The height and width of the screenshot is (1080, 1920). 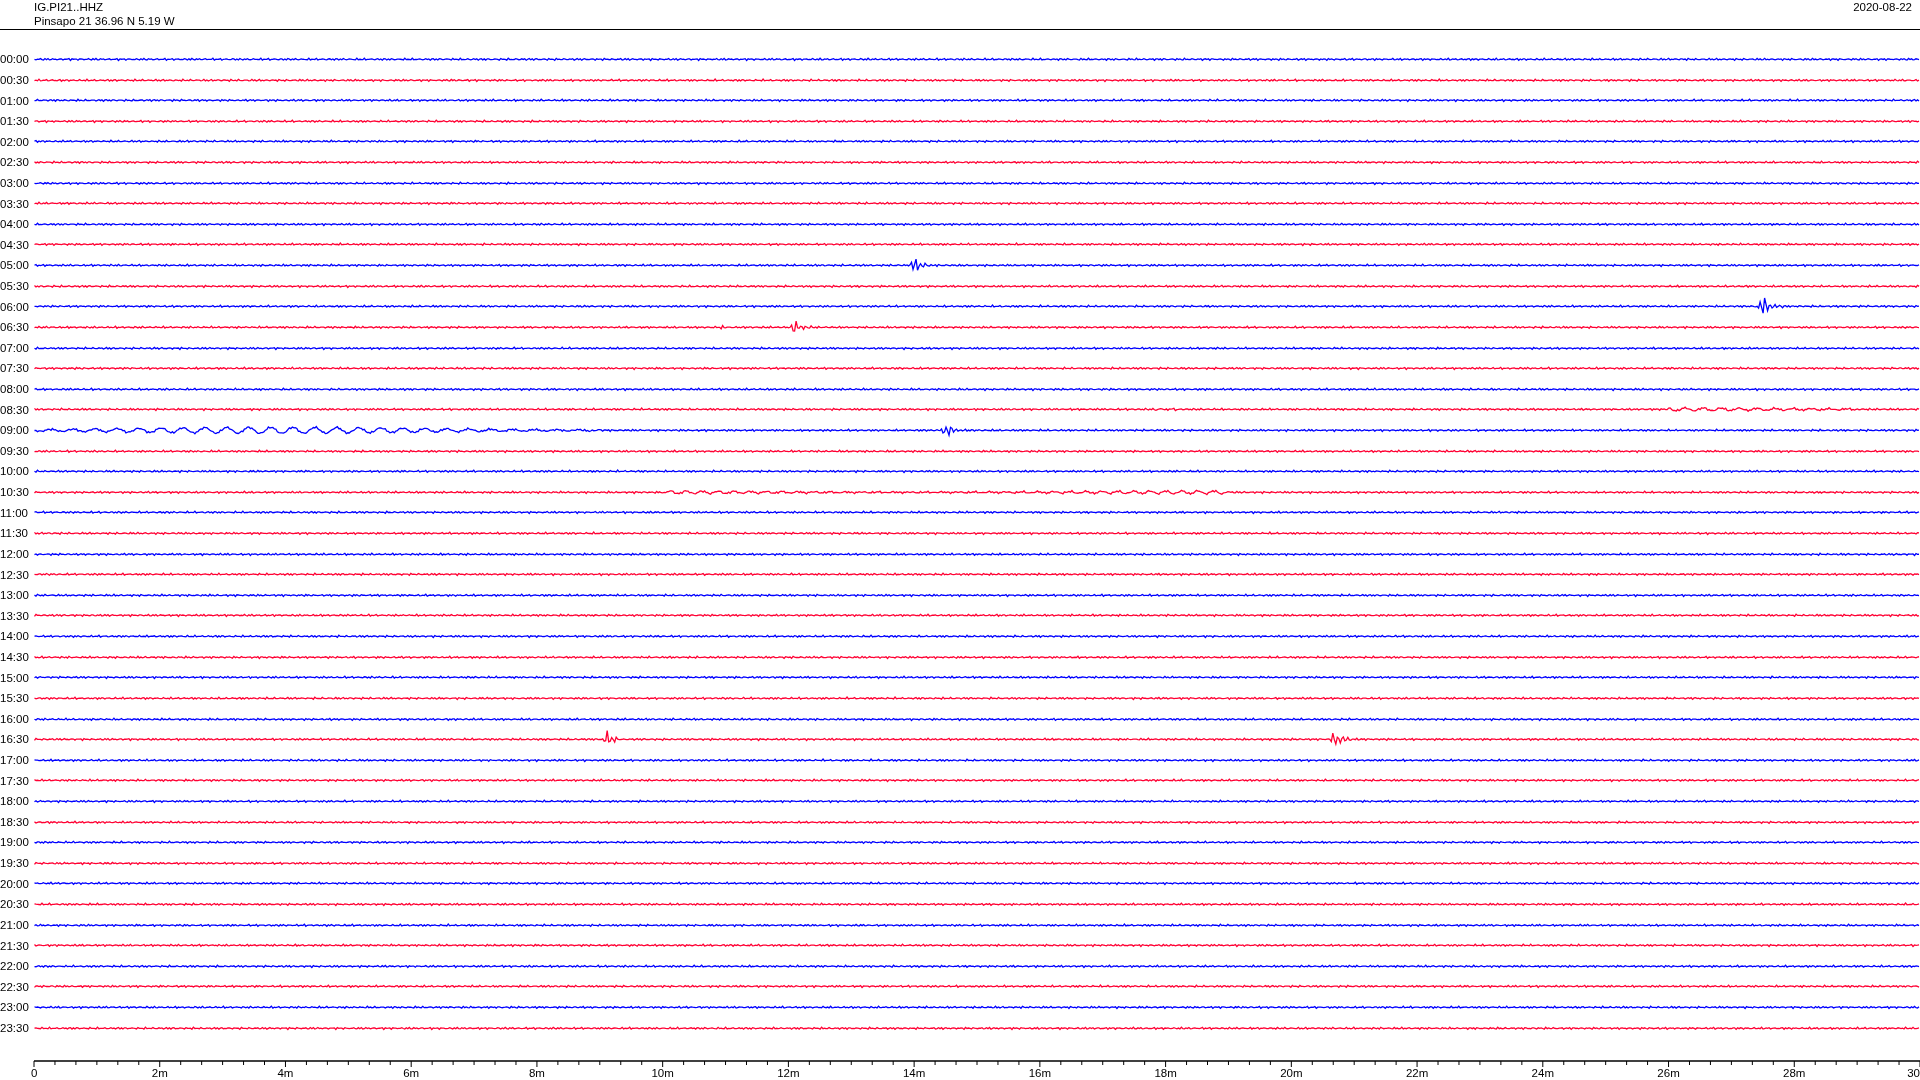 What do you see at coordinates (69, 7) in the screenshot?
I see `station-code: IG.PI21..HHZ` at bounding box center [69, 7].